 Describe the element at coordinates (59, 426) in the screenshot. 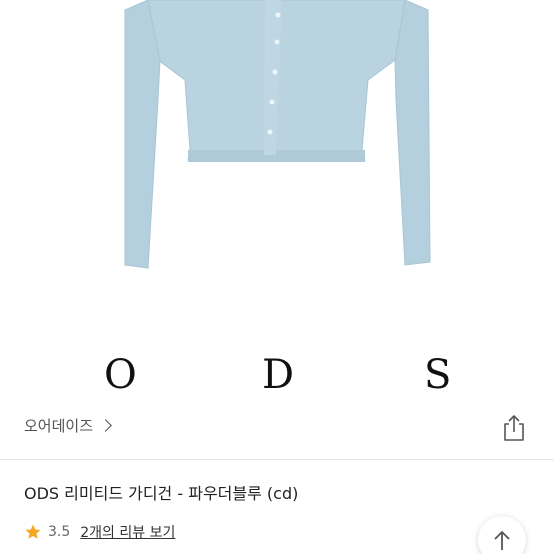

I see `store-name: 오어데이즈` at that location.